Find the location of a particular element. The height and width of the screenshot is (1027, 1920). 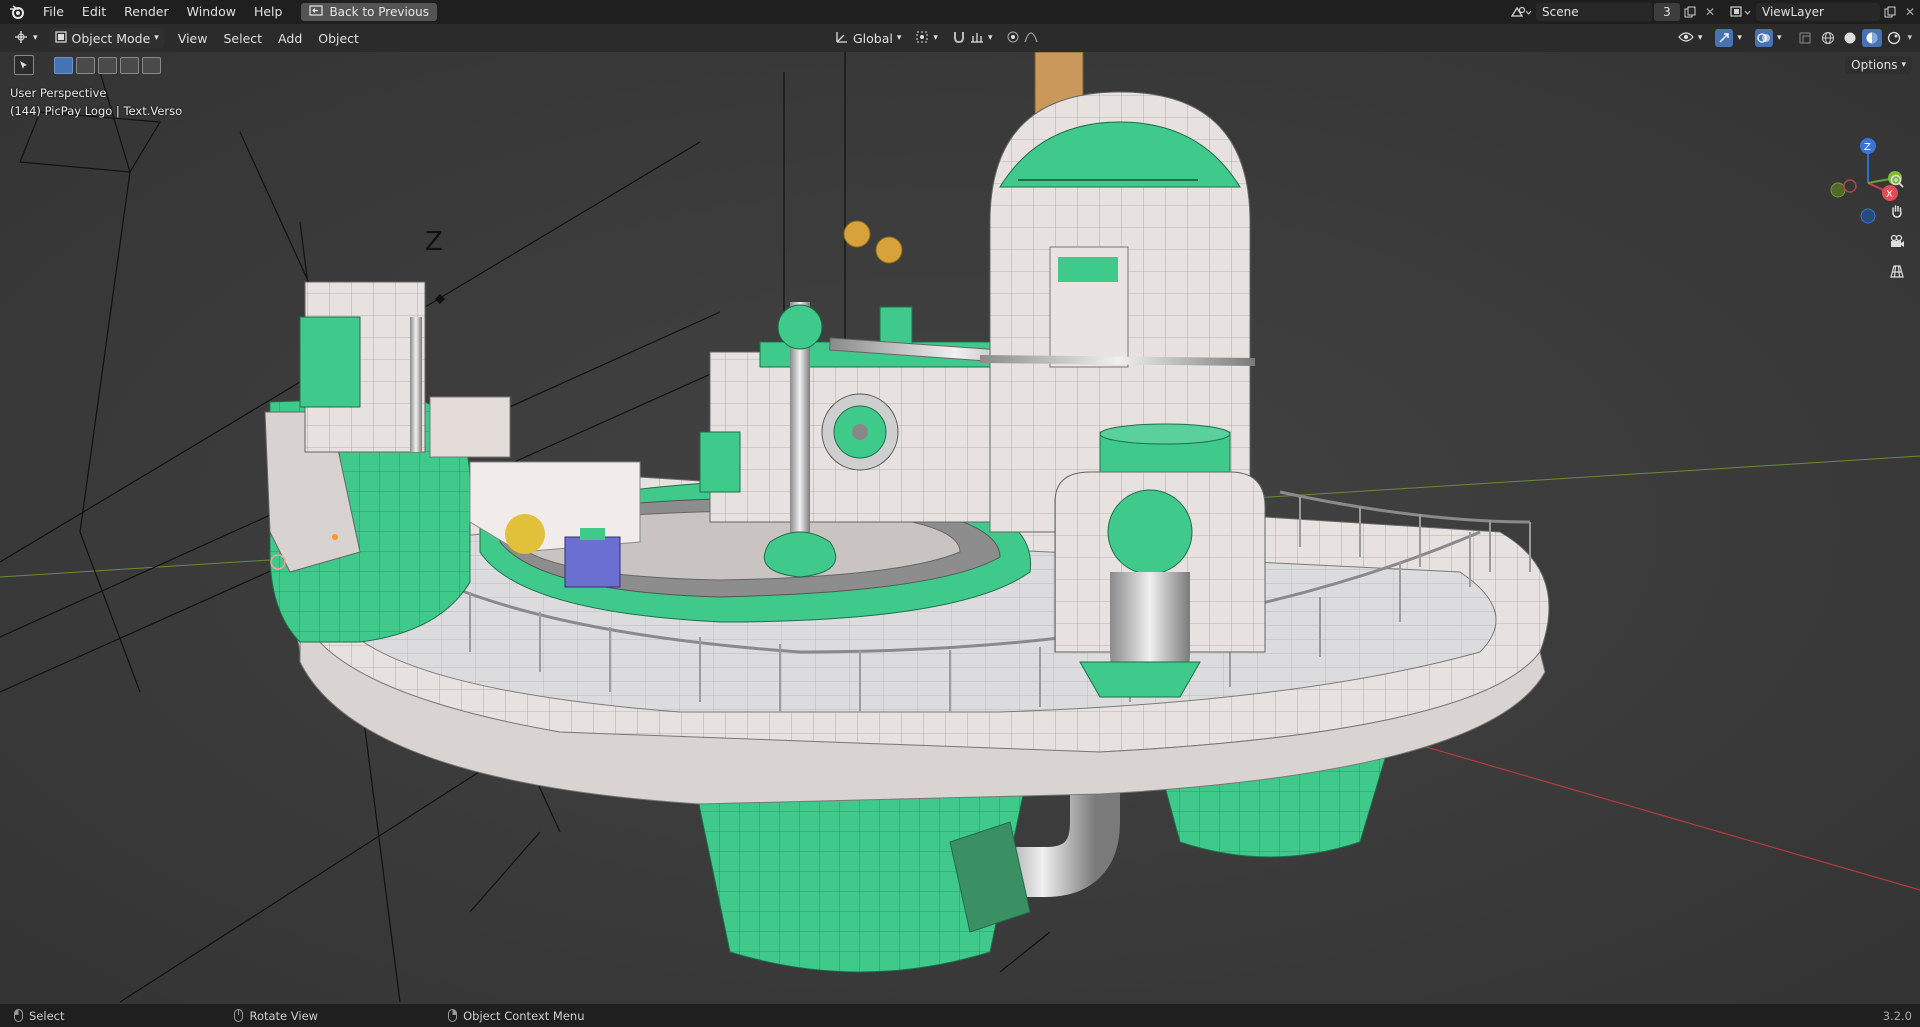

proportional-edit-icon is located at coordinates (1013, 38).